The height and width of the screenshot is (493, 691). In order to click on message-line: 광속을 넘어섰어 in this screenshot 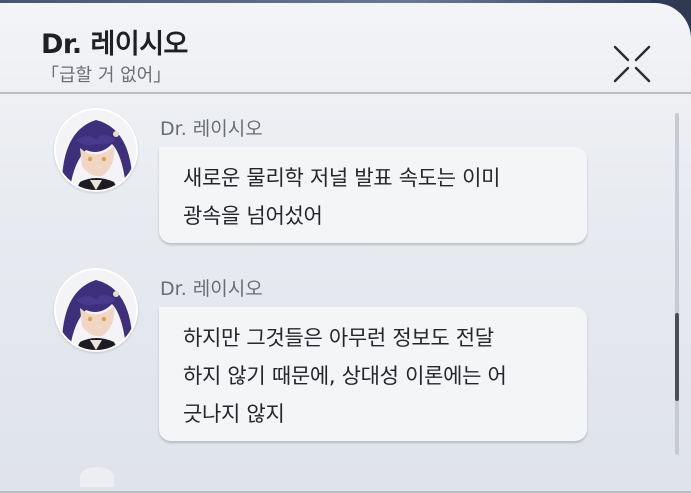, I will do `click(253, 216)`.